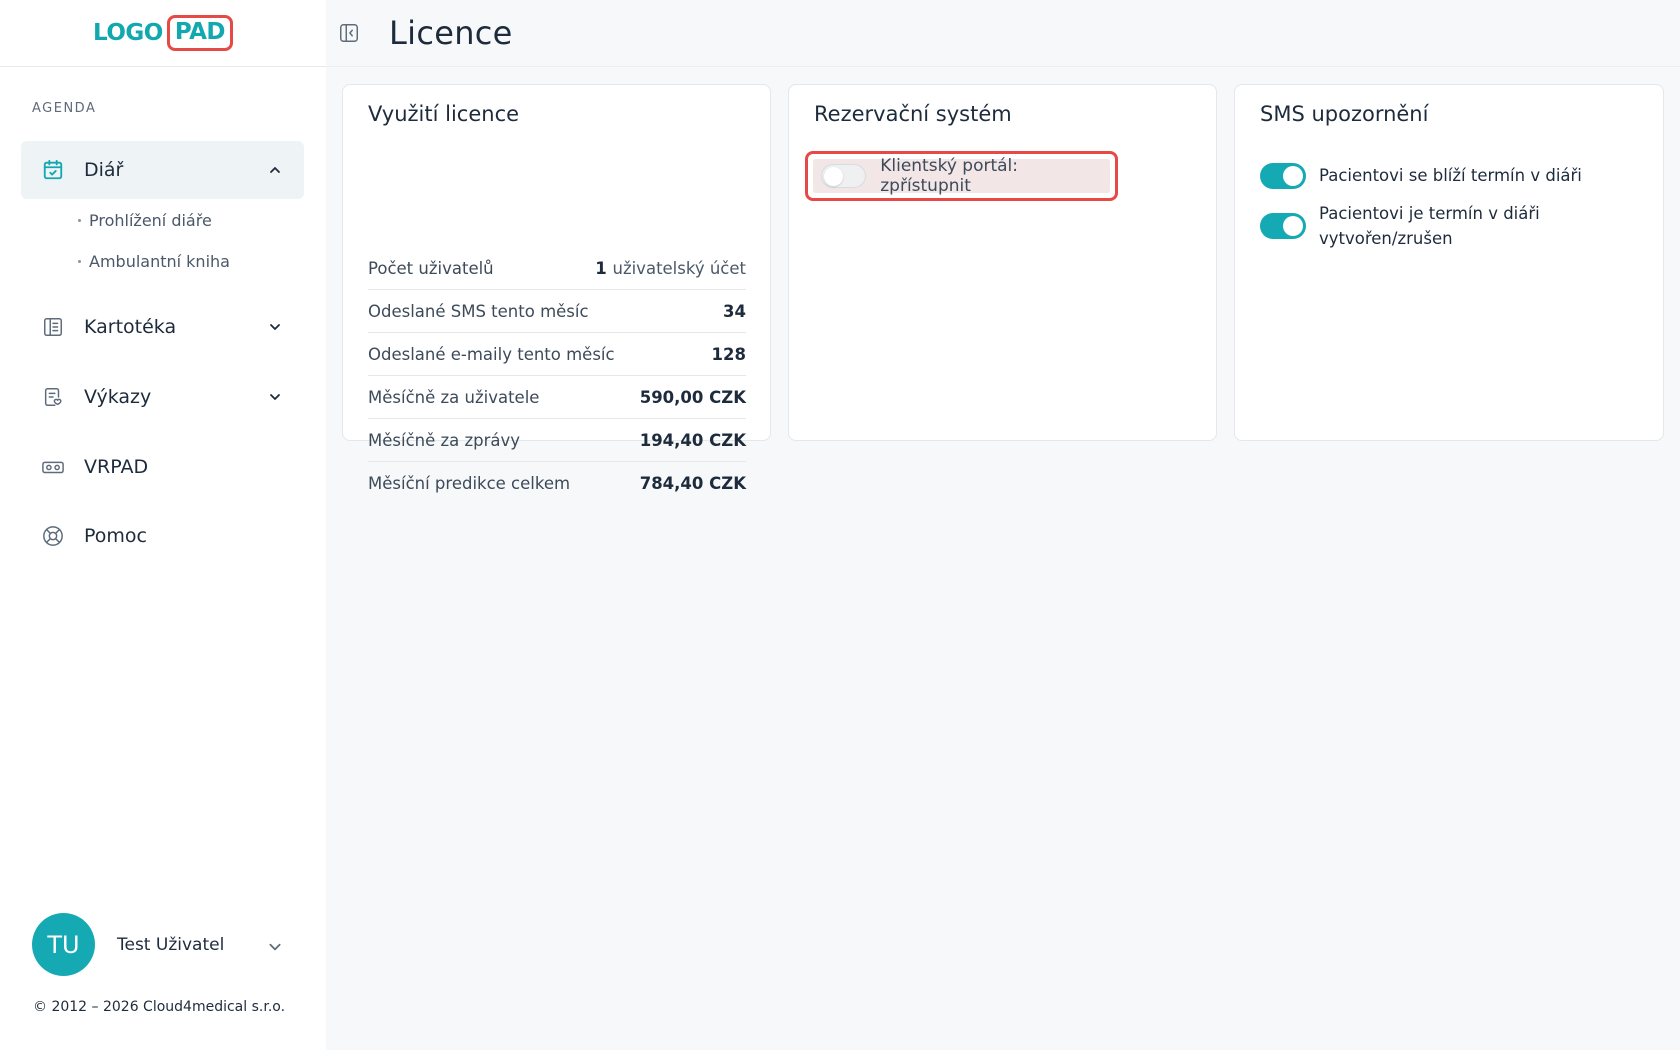  What do you see at coordinates (130, 327) in the screenshot?
I see `sidebar-item-label: Kartotéka` at bounding box center [130, 327].